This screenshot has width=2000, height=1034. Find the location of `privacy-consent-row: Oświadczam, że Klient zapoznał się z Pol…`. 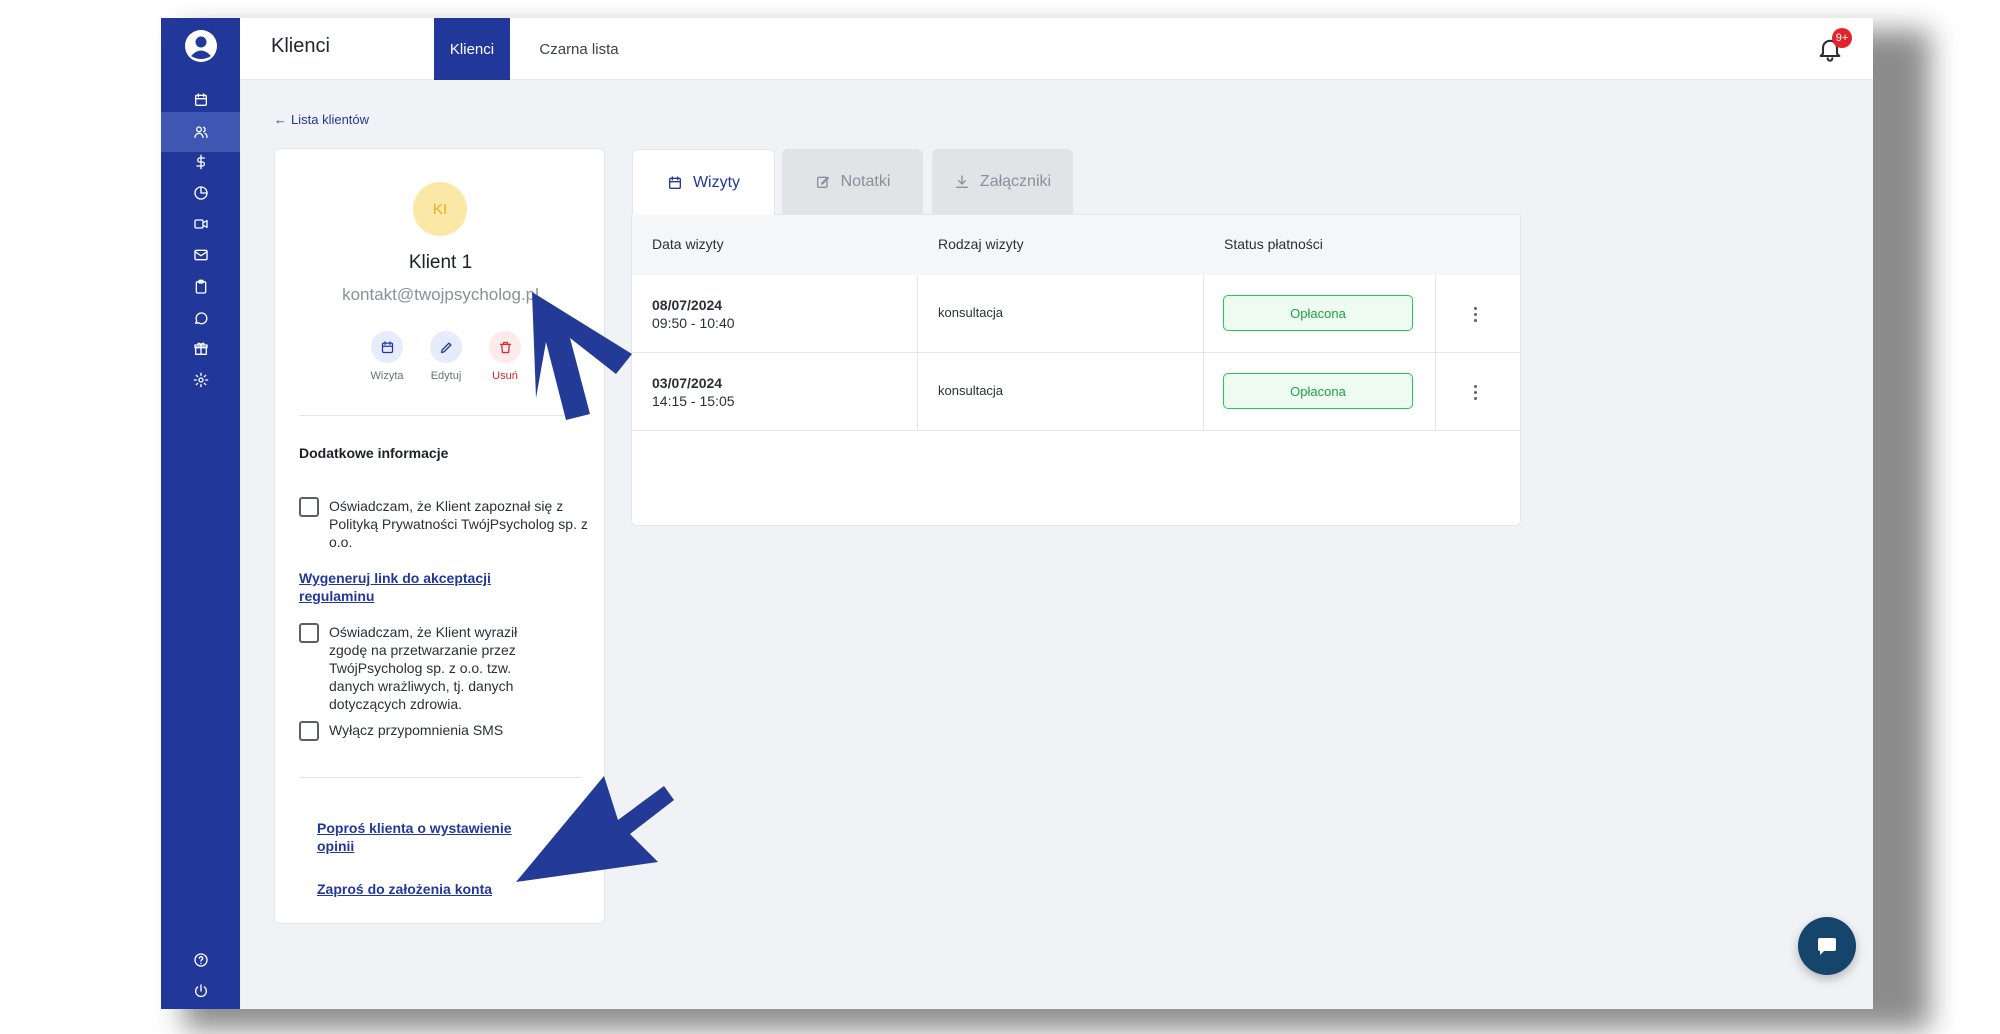

privacy-consent-row: Oświadczam, że Klient zapoznał się z Pol… is located at coordinates (444, 524).